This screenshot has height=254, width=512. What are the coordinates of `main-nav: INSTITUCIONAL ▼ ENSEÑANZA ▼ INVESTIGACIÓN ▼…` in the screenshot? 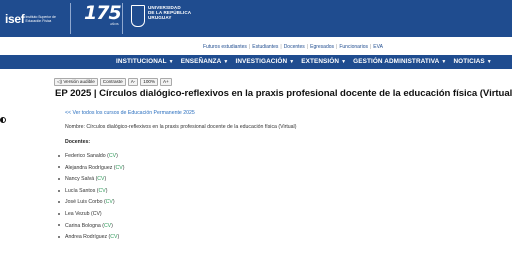 It's located at (256, 62).